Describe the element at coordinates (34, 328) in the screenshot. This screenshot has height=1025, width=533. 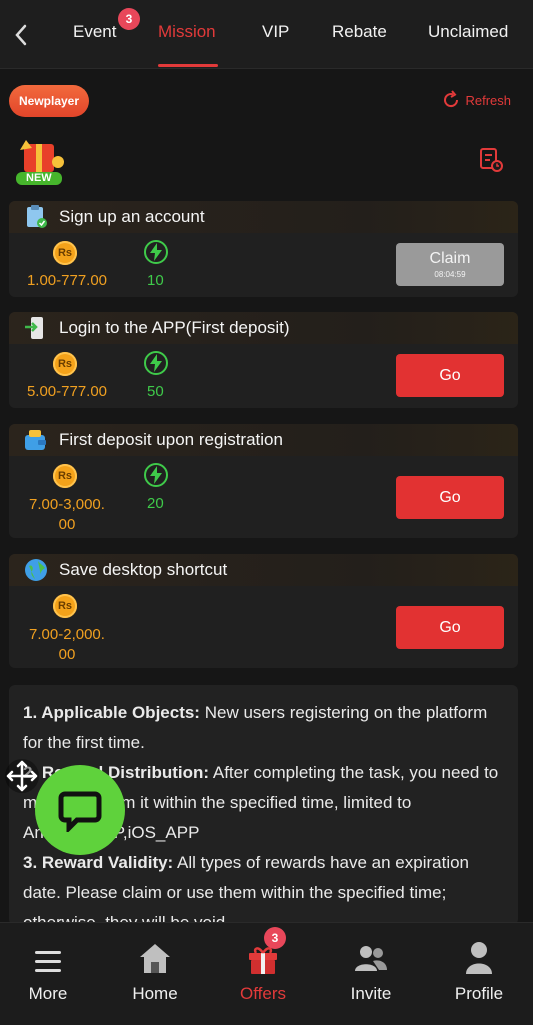
I see `phone-login-icon` at that location.